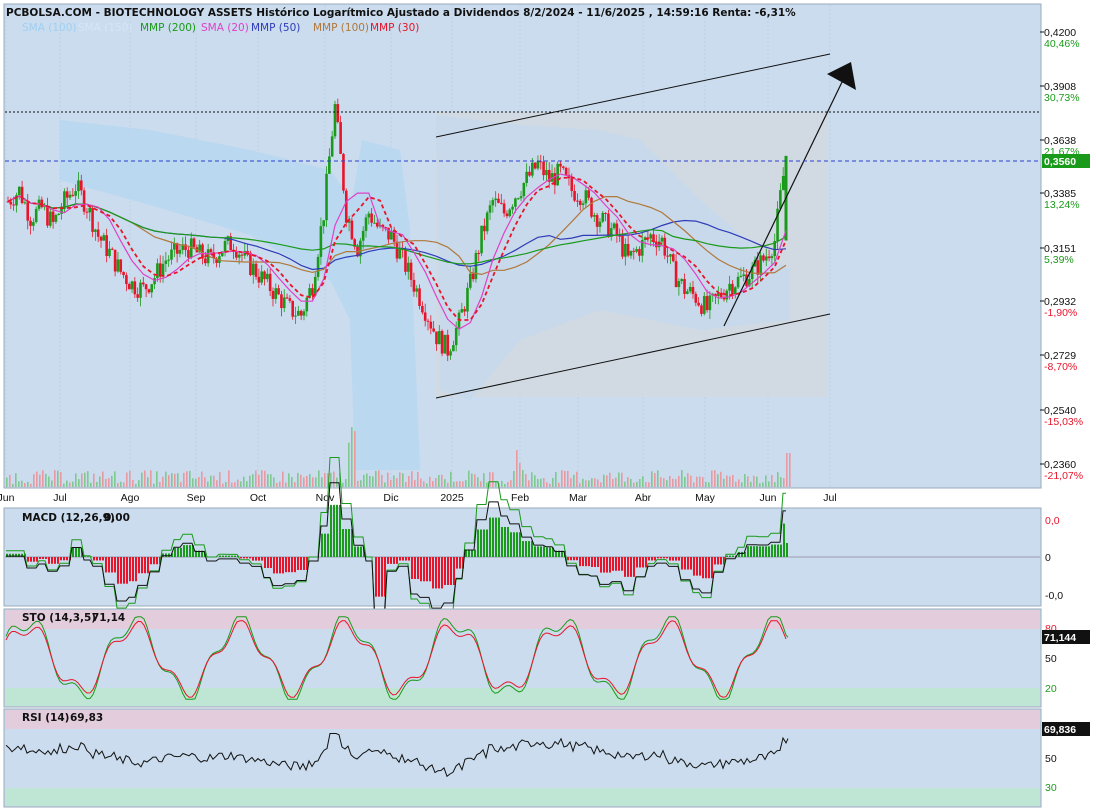  Describe the element at coordinates (394, 28) in the screenshot. I see `legend-item-6: MMP (30)` at that location.